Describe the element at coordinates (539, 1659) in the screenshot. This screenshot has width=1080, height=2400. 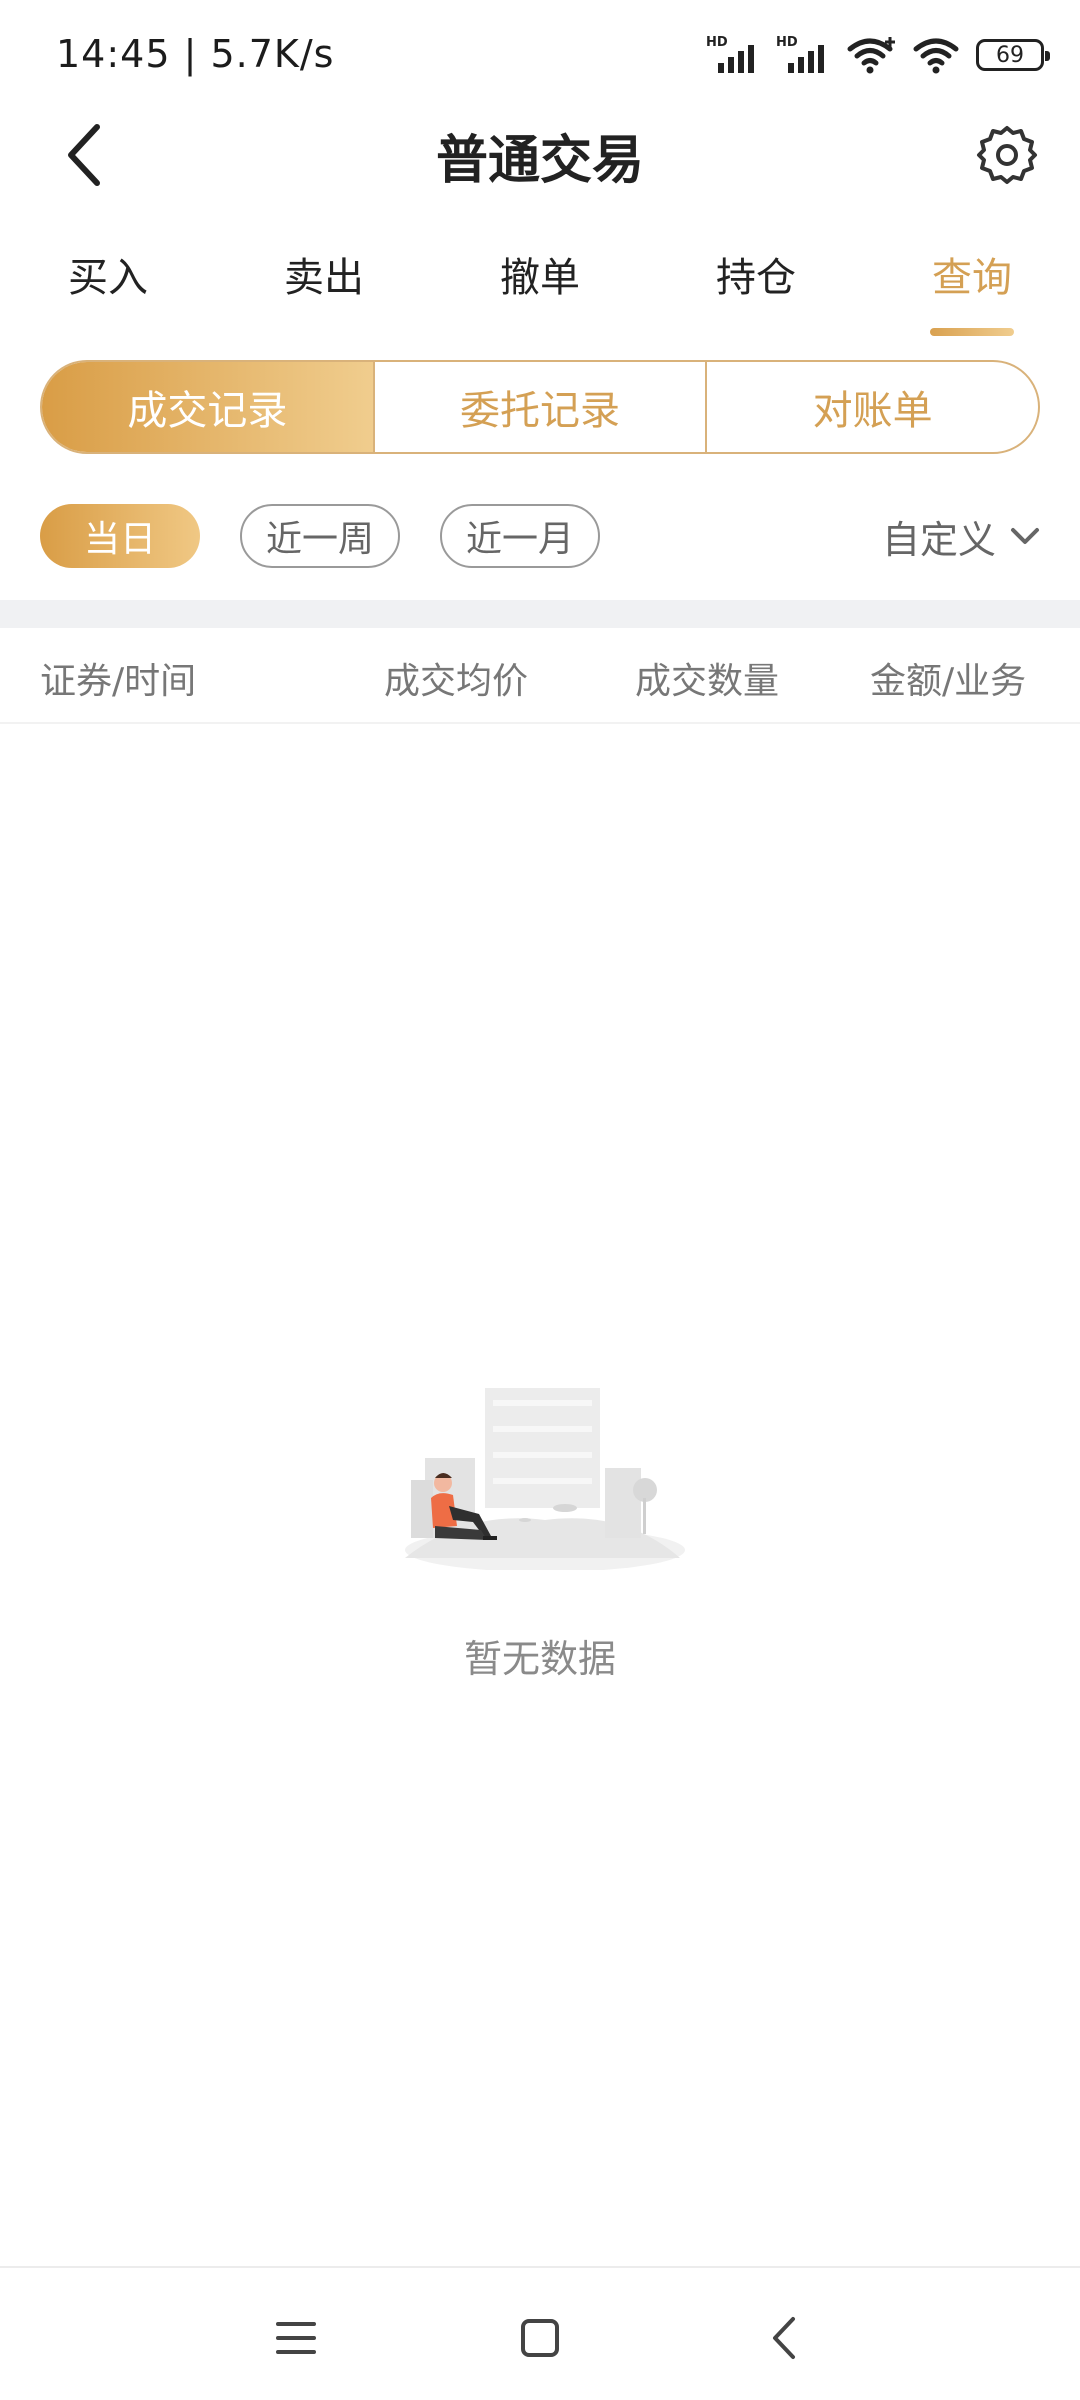
I see `empty-state-text: 暂无数据` at that location.